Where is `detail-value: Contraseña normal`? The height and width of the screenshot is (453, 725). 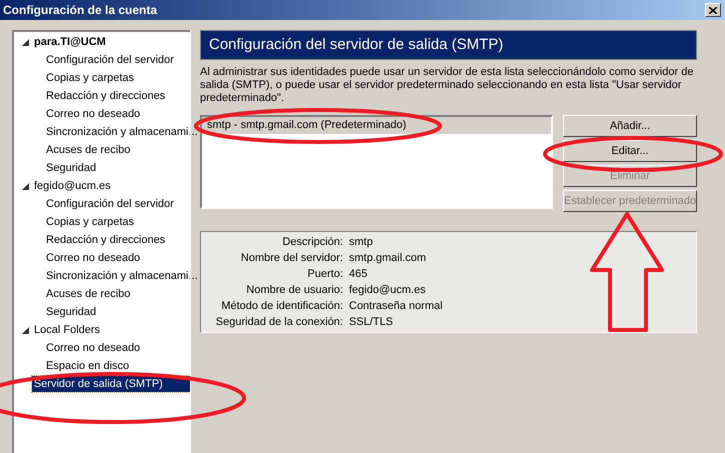 detail-value: Contraseña normal is located at coordinates (396, 306).